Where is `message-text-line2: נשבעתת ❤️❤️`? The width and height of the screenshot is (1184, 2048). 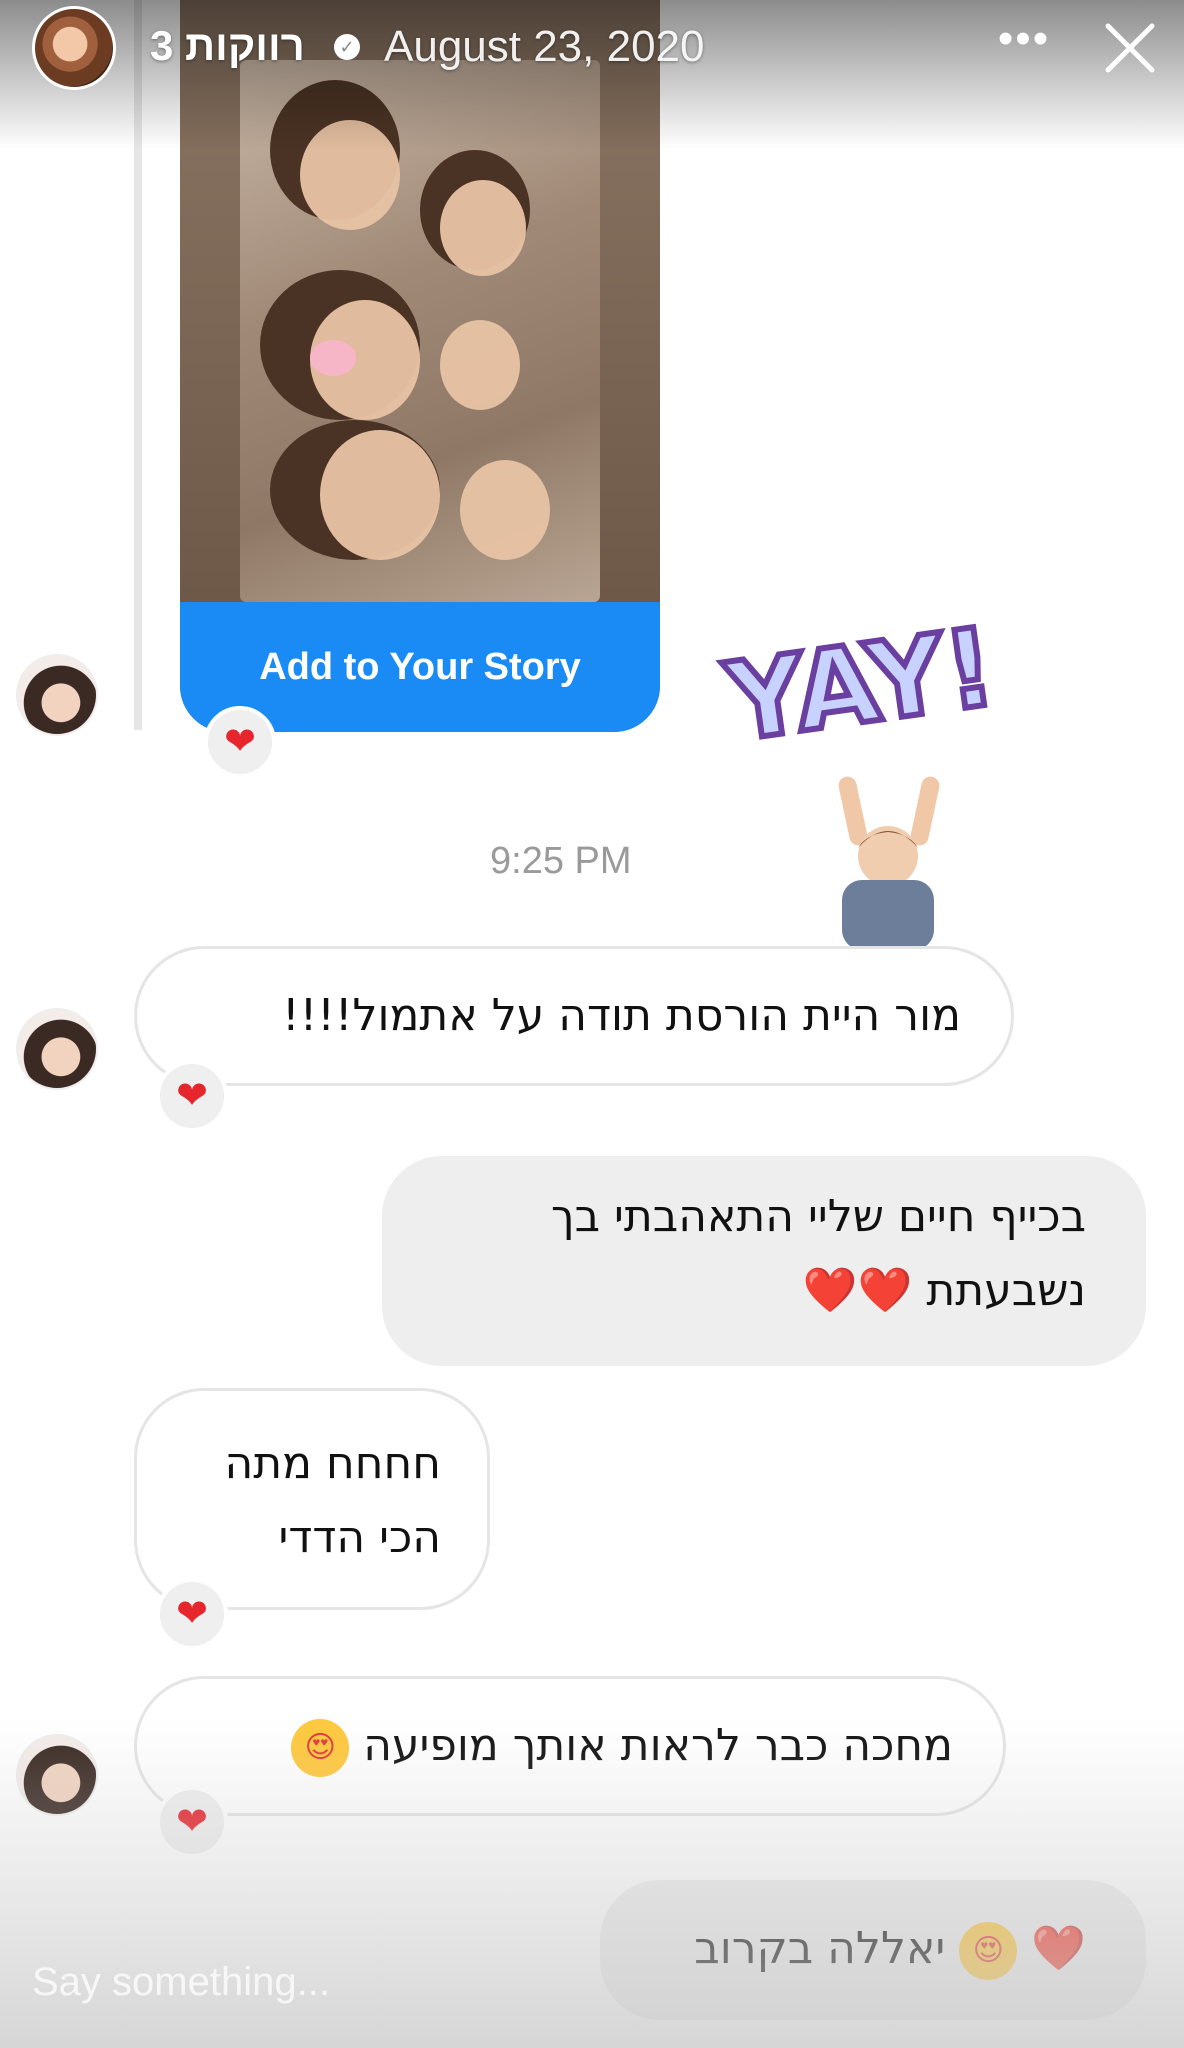 message-text-line2: נשבעתת ❤️❤️ is located at coordinates (944, 1290).